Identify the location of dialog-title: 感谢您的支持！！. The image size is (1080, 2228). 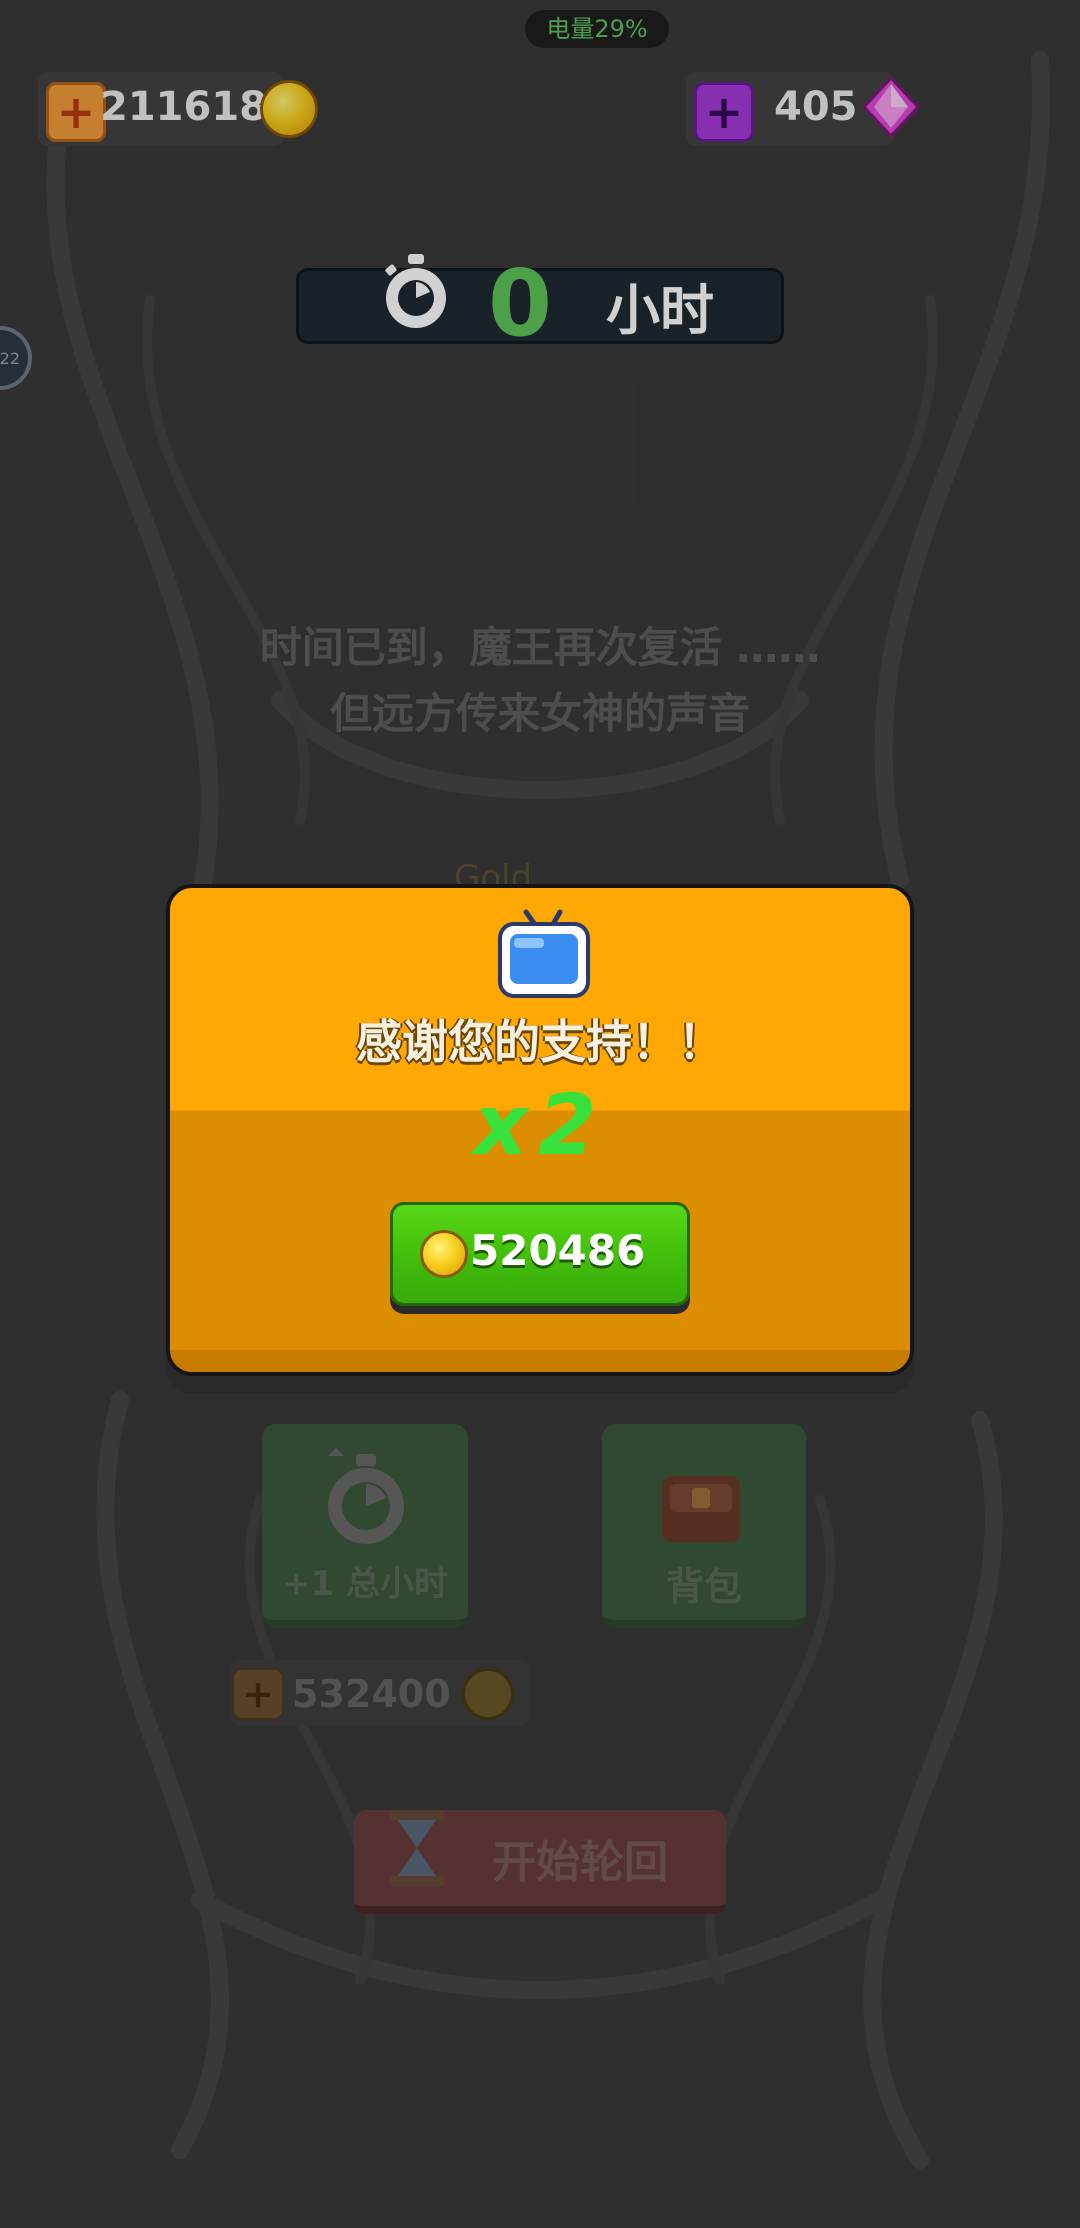
(540, 1042).